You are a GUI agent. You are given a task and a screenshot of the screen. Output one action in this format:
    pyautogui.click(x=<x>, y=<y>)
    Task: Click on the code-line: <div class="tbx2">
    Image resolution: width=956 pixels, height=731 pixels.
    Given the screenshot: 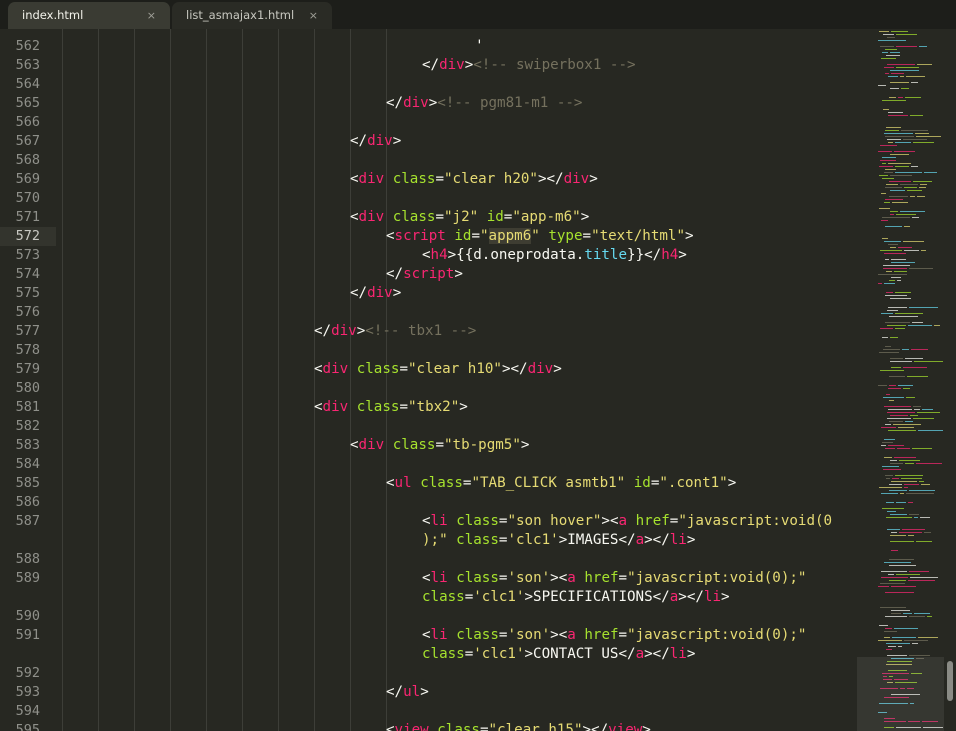 What is the action you would take?
    pyautogui.click(x=391, y=407)
    